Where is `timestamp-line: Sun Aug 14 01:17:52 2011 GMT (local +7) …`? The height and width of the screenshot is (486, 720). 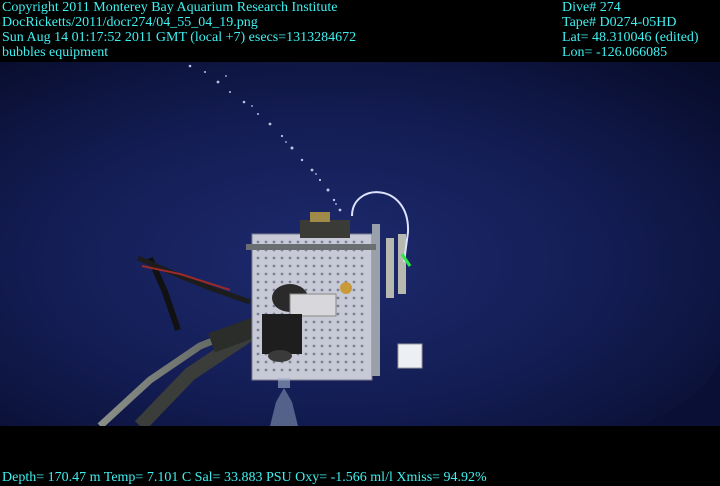
timestamp-line: Sun Aug 14 01:17:52 2011 GMT (local +7) … is located at coordinates (179, 37).